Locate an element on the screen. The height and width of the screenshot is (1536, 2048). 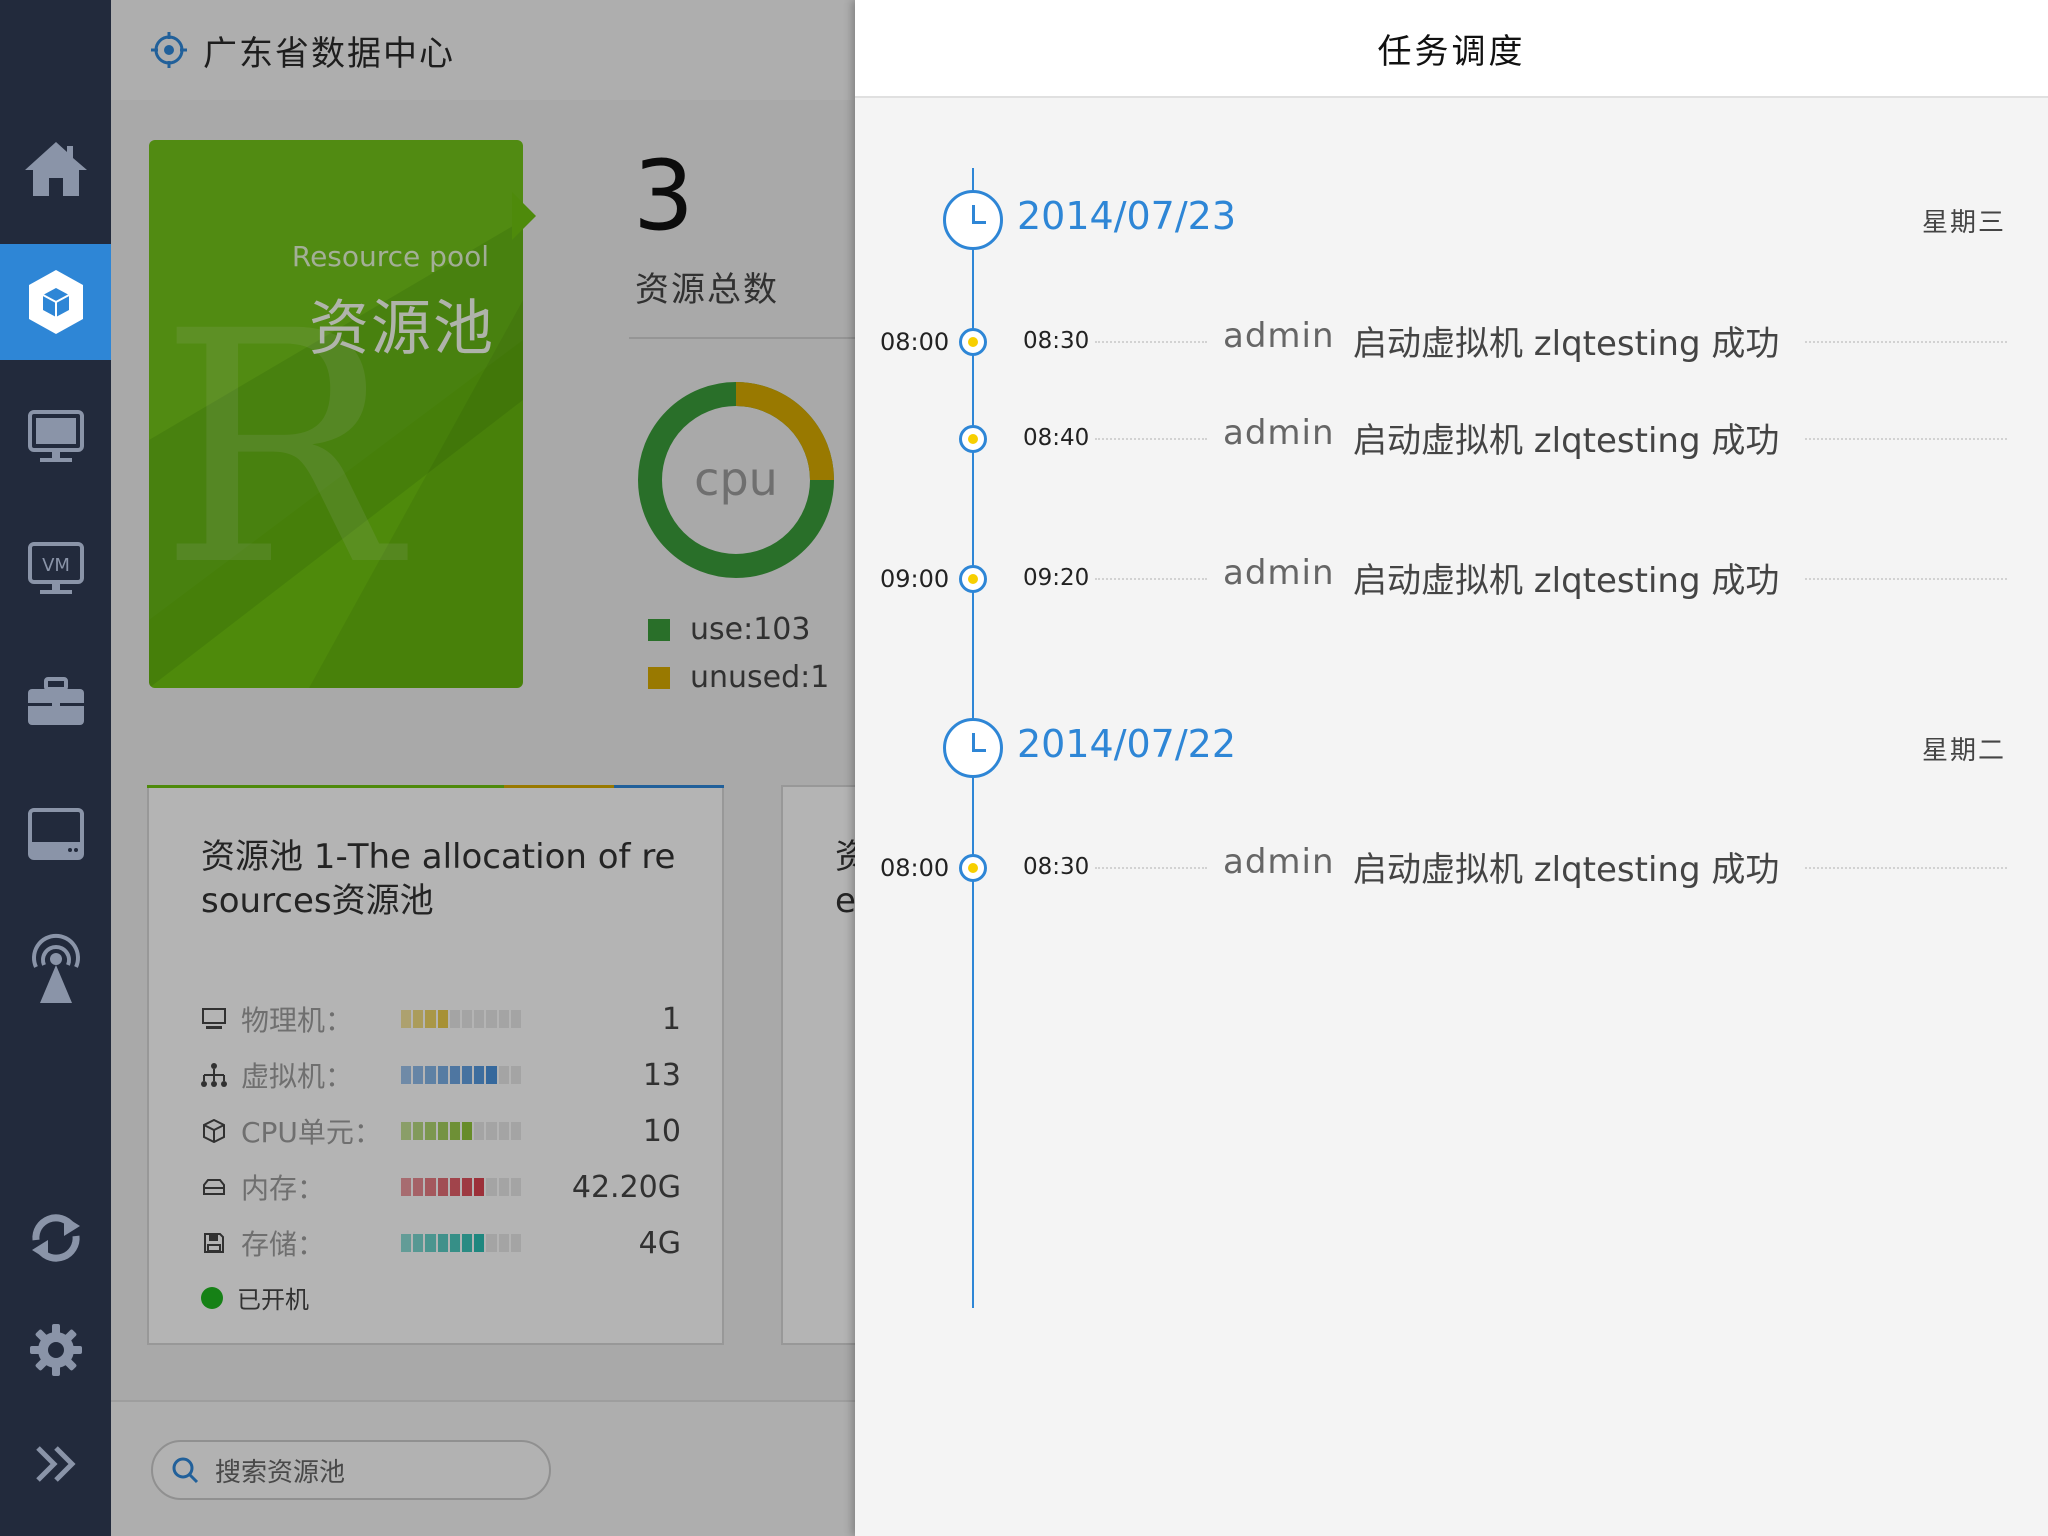
hour-label: 09:00 is located at coordinates (915, 579).